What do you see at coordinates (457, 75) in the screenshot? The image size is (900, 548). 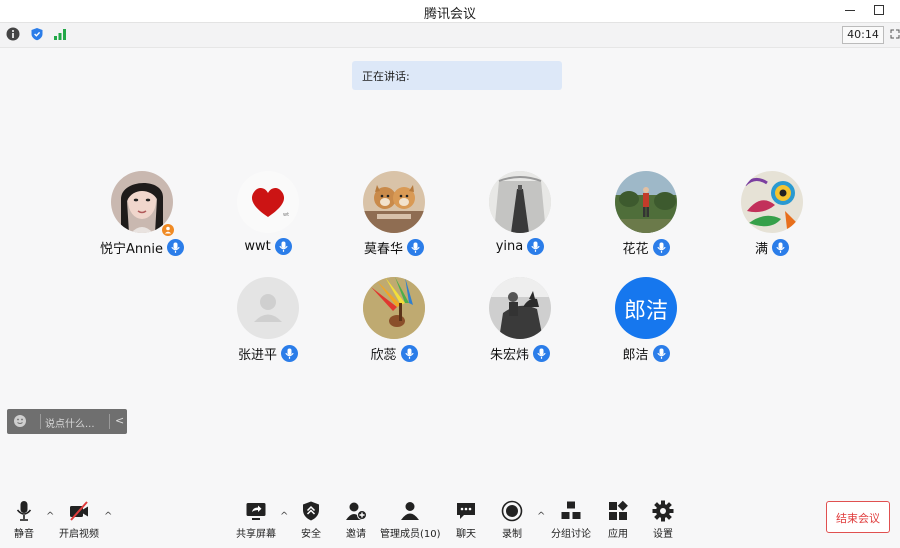 I see `speaking-indicator: 正在讲话:` at bounding box center [457, 75].